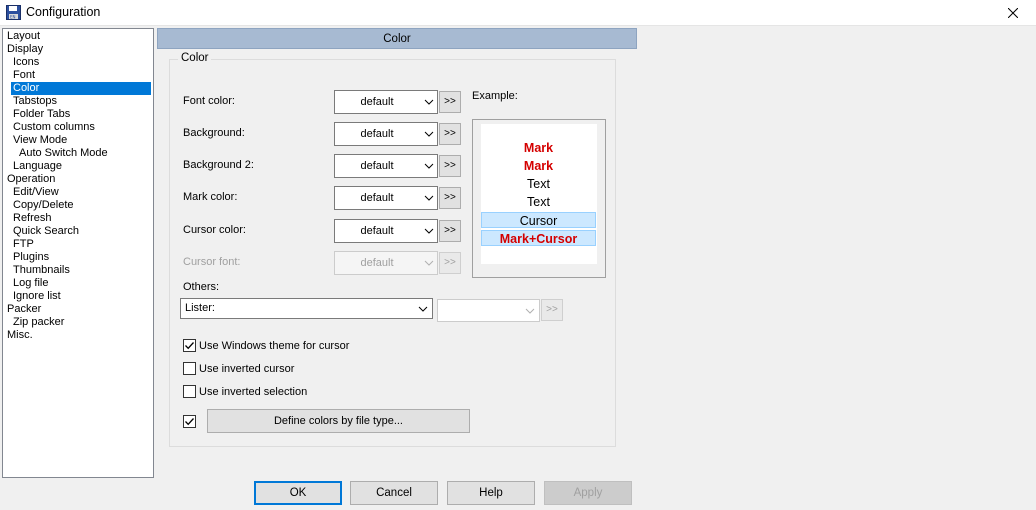  I want to click on tree-item: Ignore list, so click(37, 296).